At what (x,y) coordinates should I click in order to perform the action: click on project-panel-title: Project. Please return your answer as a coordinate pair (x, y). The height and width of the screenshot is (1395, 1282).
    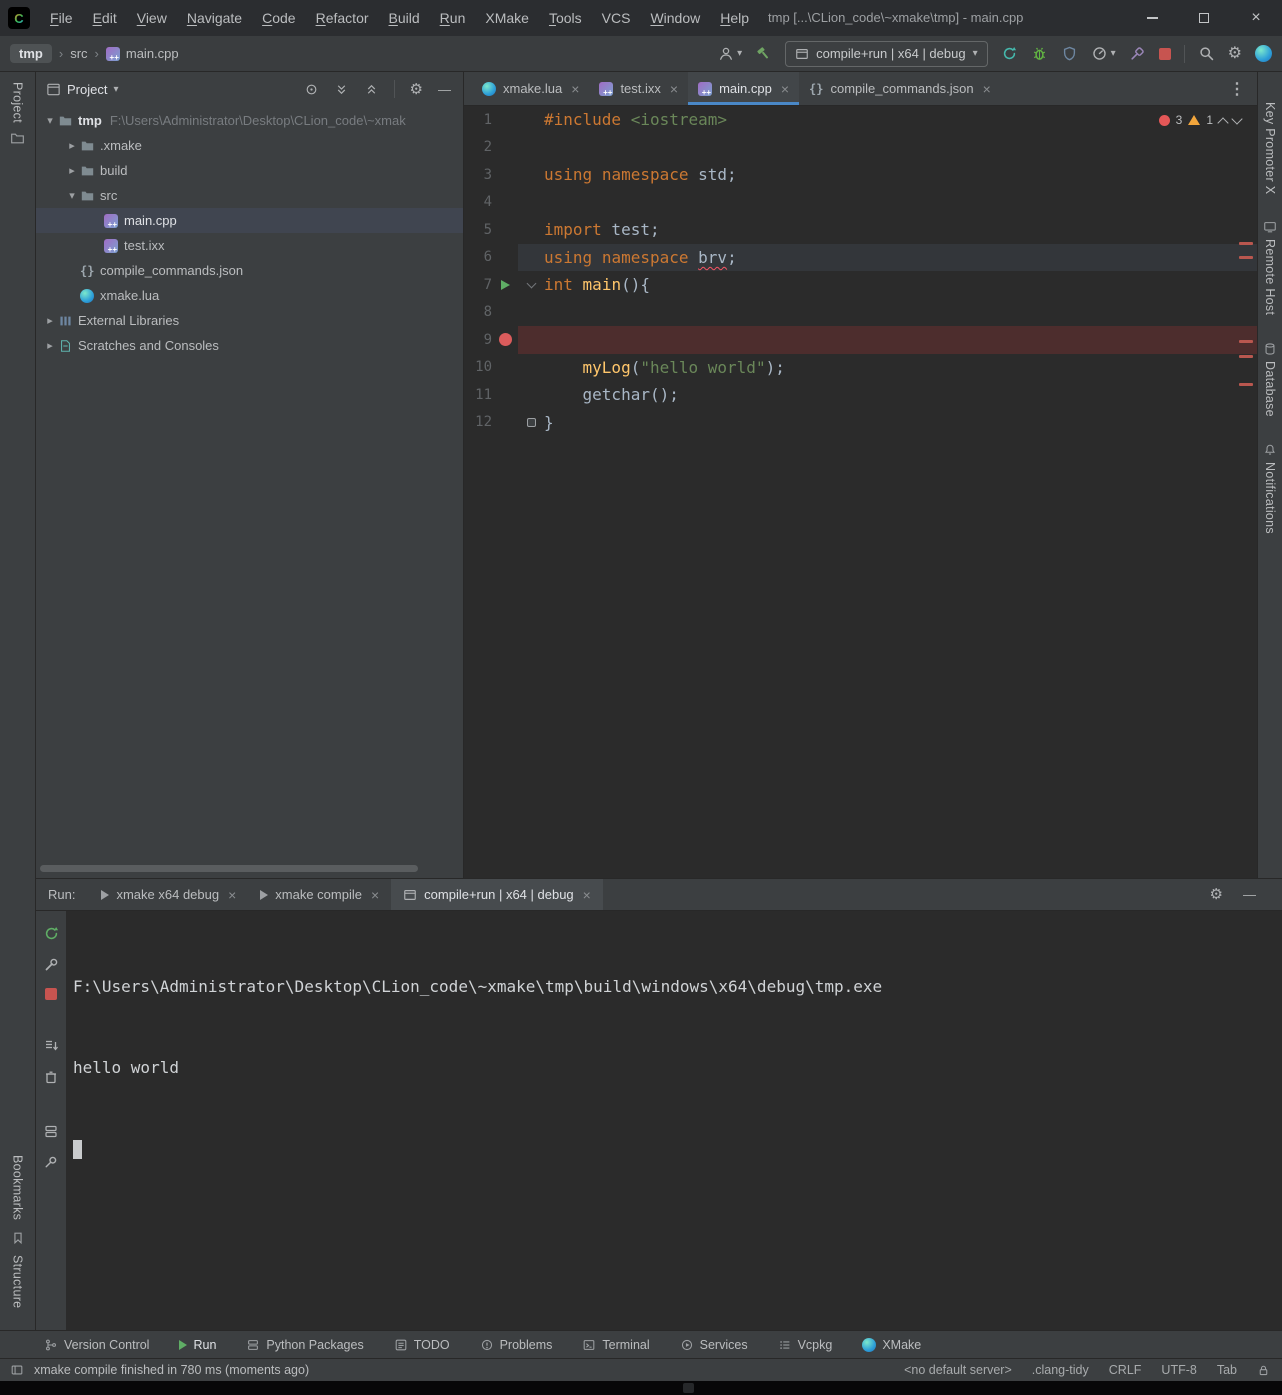
    Looking at the image, I should click on (87, 89).